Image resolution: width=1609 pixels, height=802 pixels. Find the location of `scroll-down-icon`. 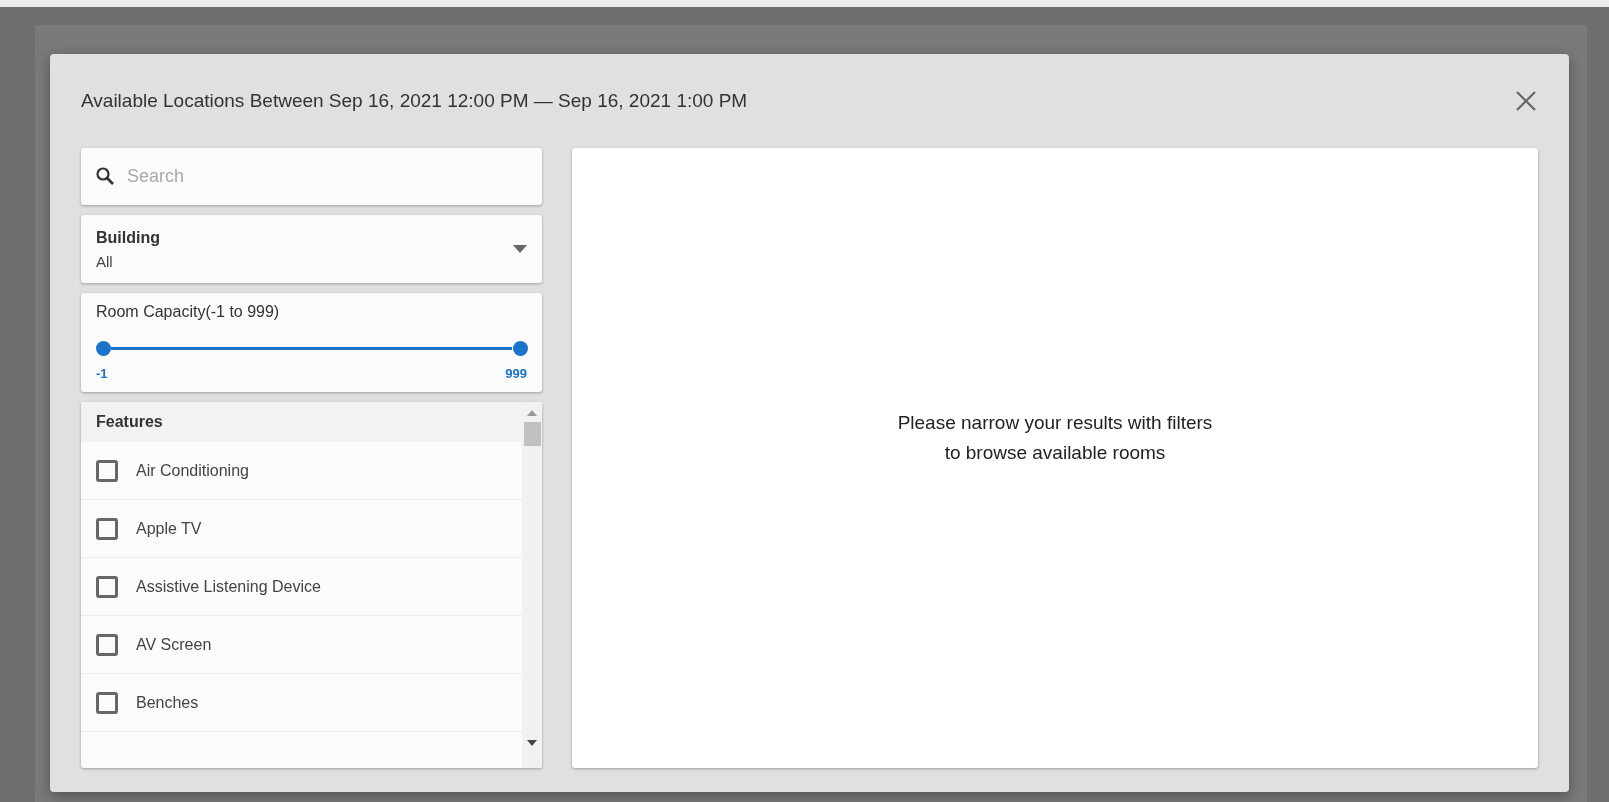

scroll-down-icon is located at coordinates (532, 743).